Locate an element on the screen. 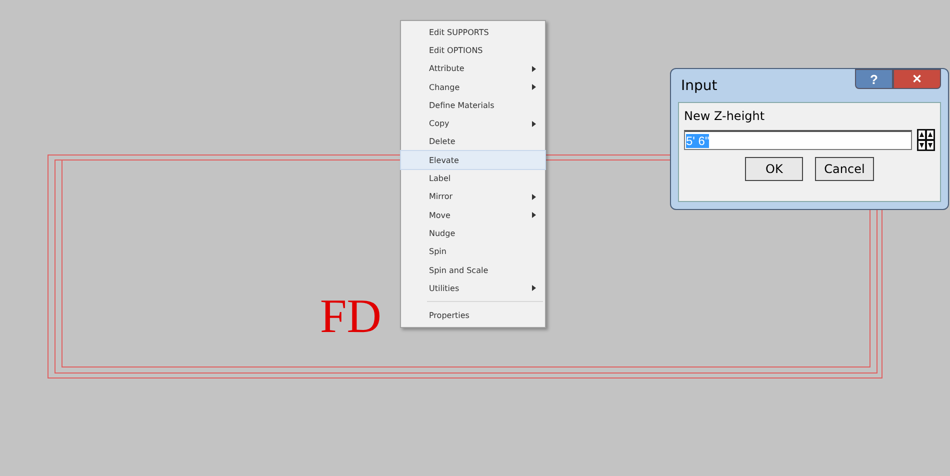  menu-item: Move is located at coordinates (473, 215).